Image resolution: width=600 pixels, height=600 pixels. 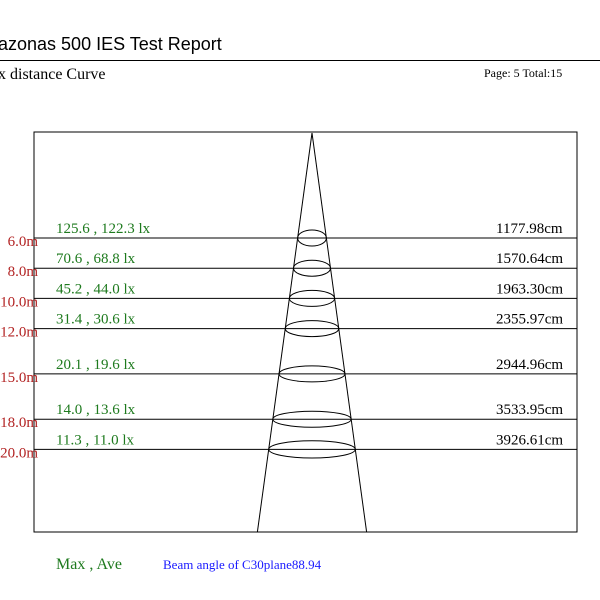 I want to click on distance-label: 10.0m, so click(x=19, y=302).